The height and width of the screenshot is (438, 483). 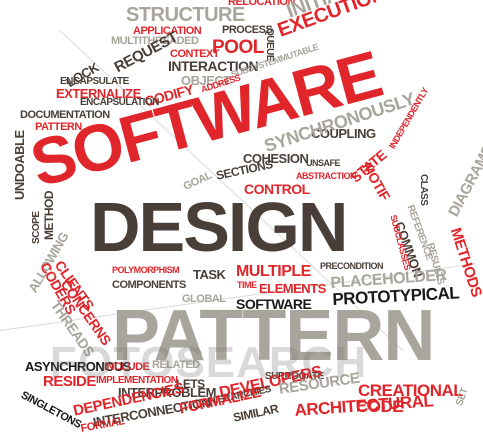 I want to click on headline-design: DESIGN, so click(x=219, y=227).